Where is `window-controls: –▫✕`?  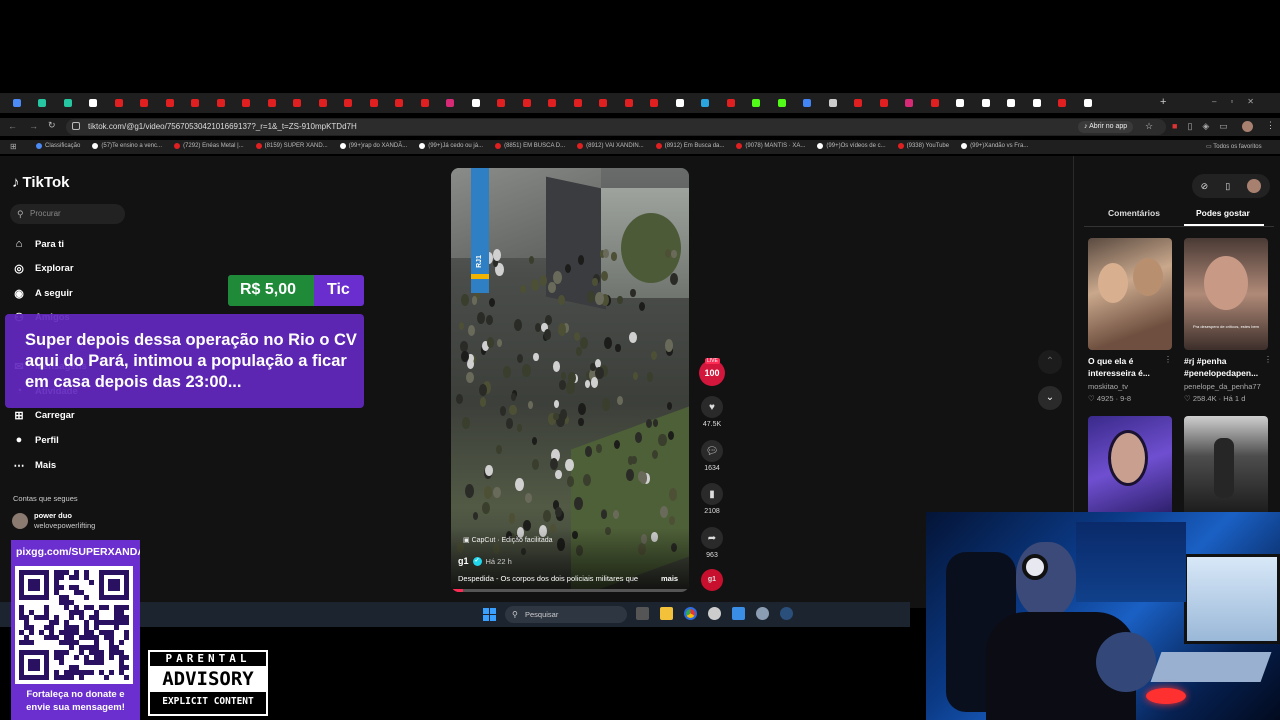 window-controls: –▫✕ is located at coordinates (1240, 101).